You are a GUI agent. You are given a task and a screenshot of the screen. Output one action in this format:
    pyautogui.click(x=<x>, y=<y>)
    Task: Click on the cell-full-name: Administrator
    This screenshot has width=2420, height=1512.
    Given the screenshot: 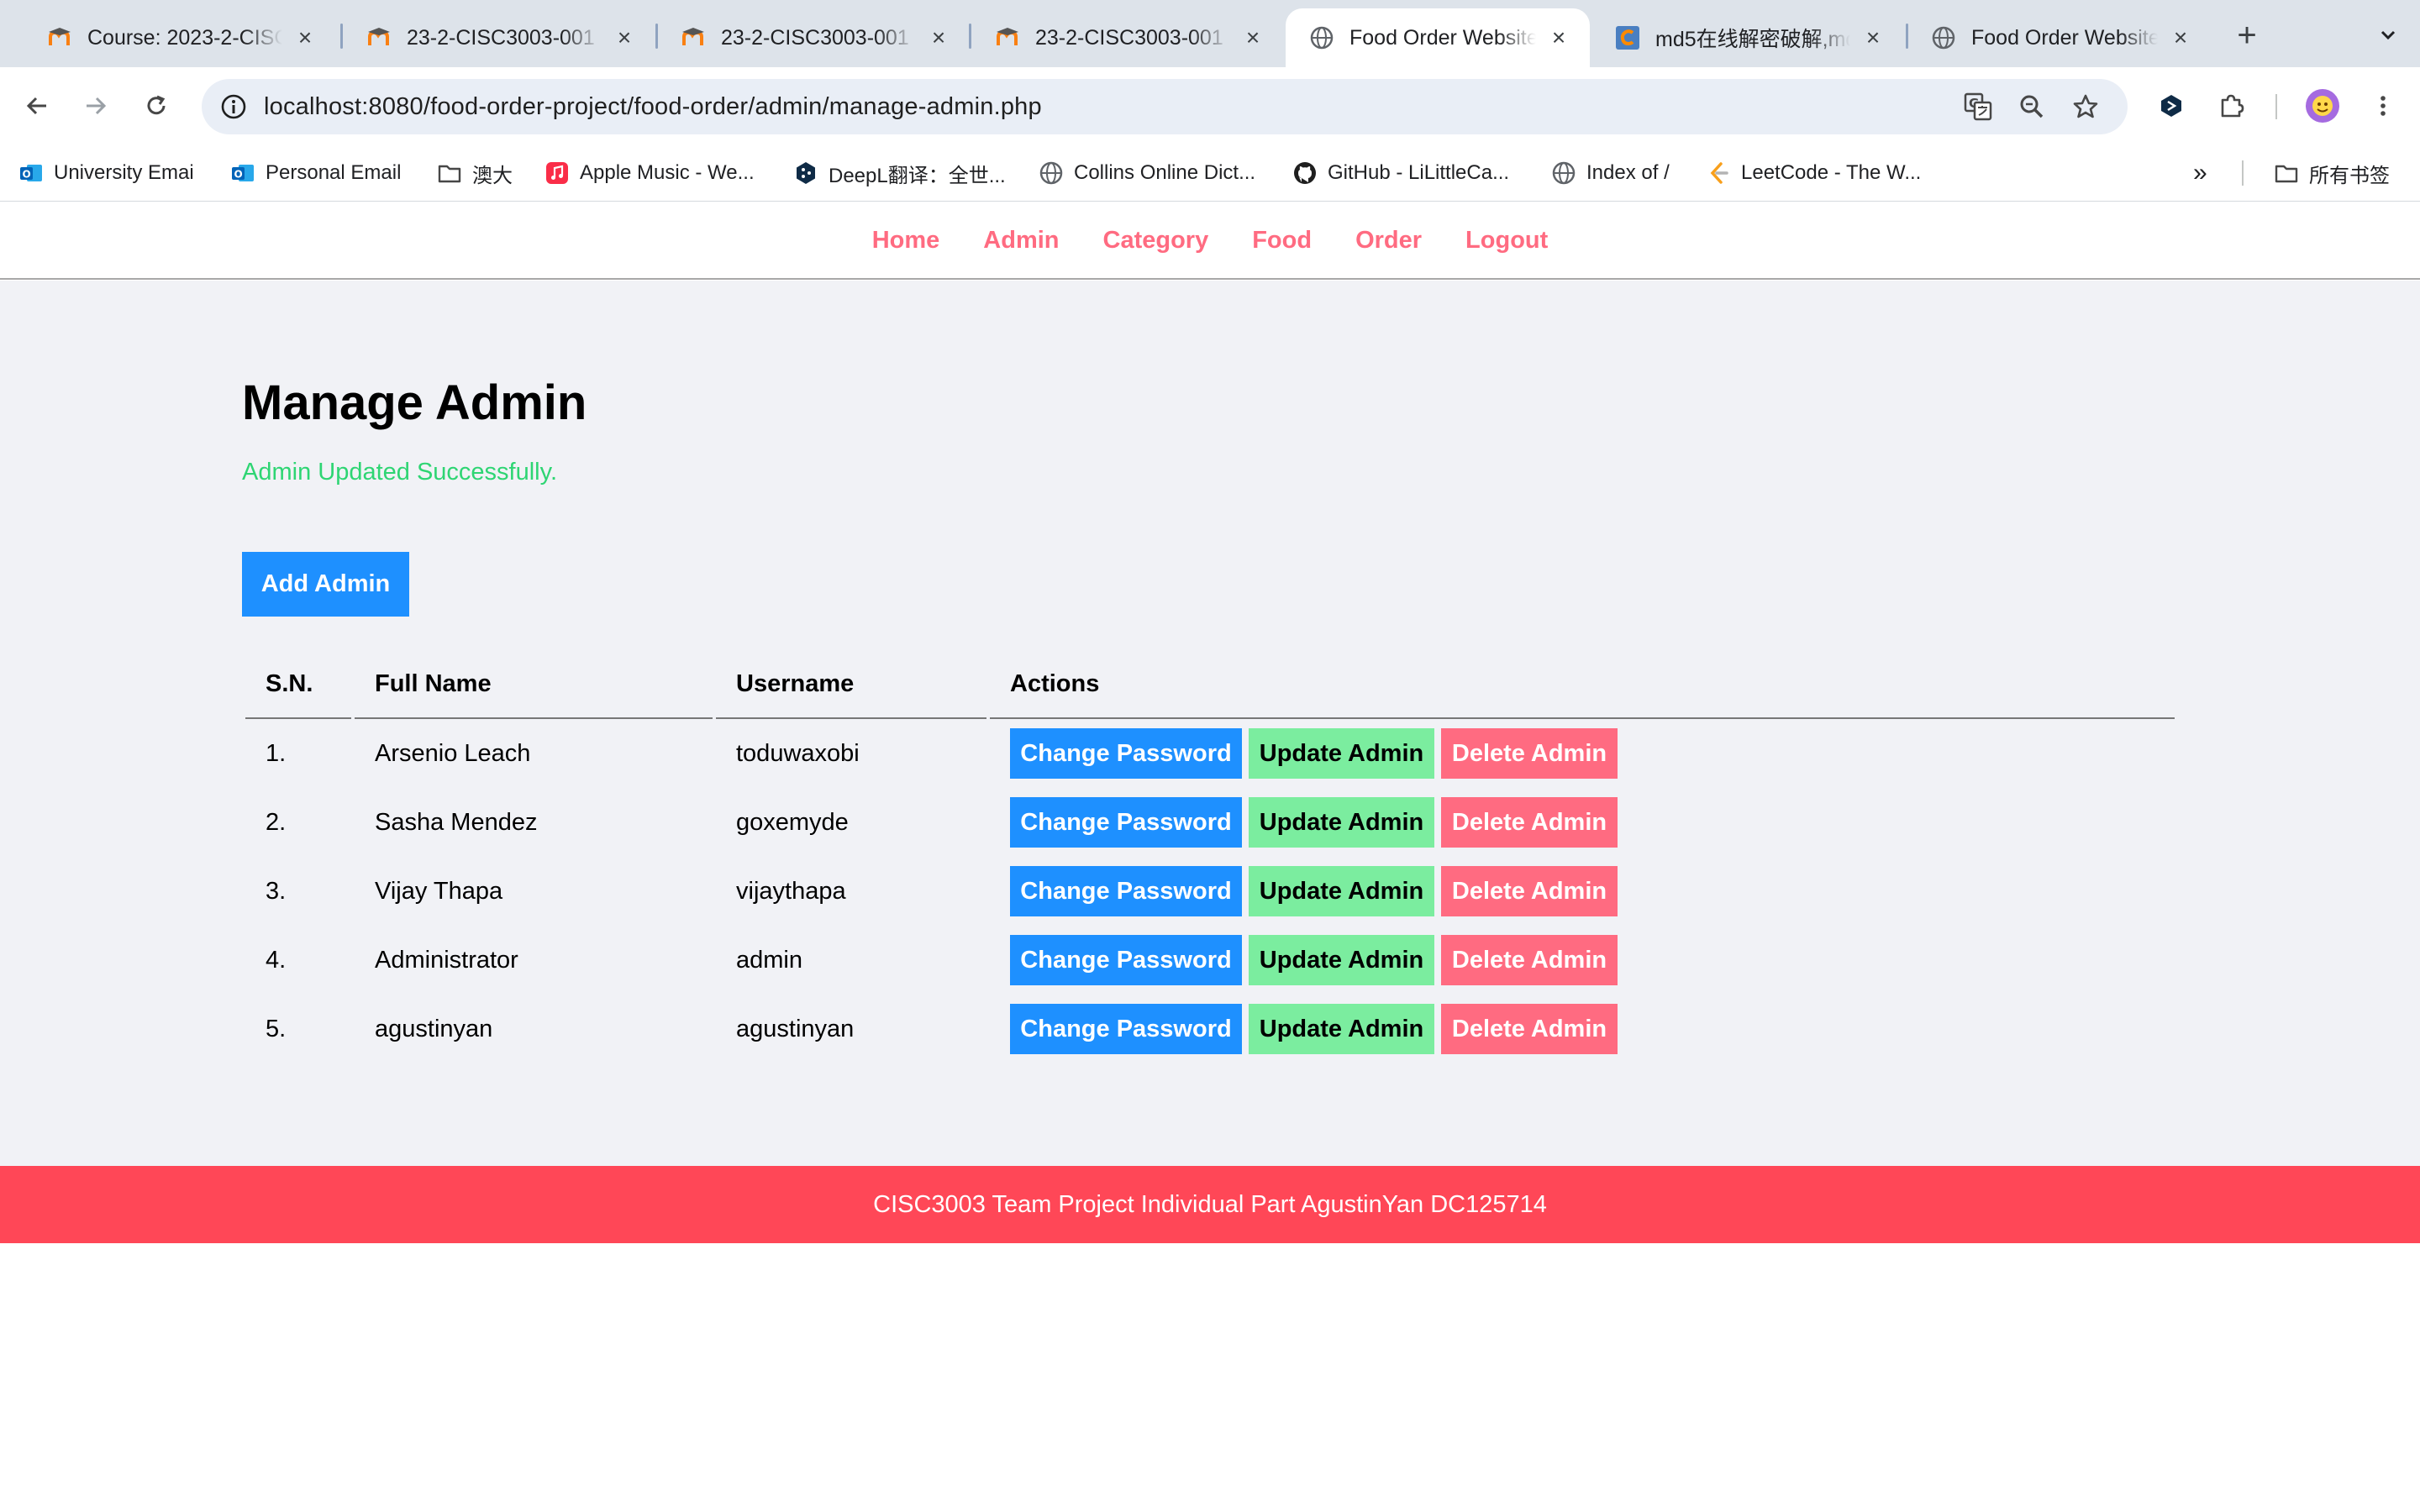 What is the action you would take?
    pyautogui.click(x=447, y=960)
    